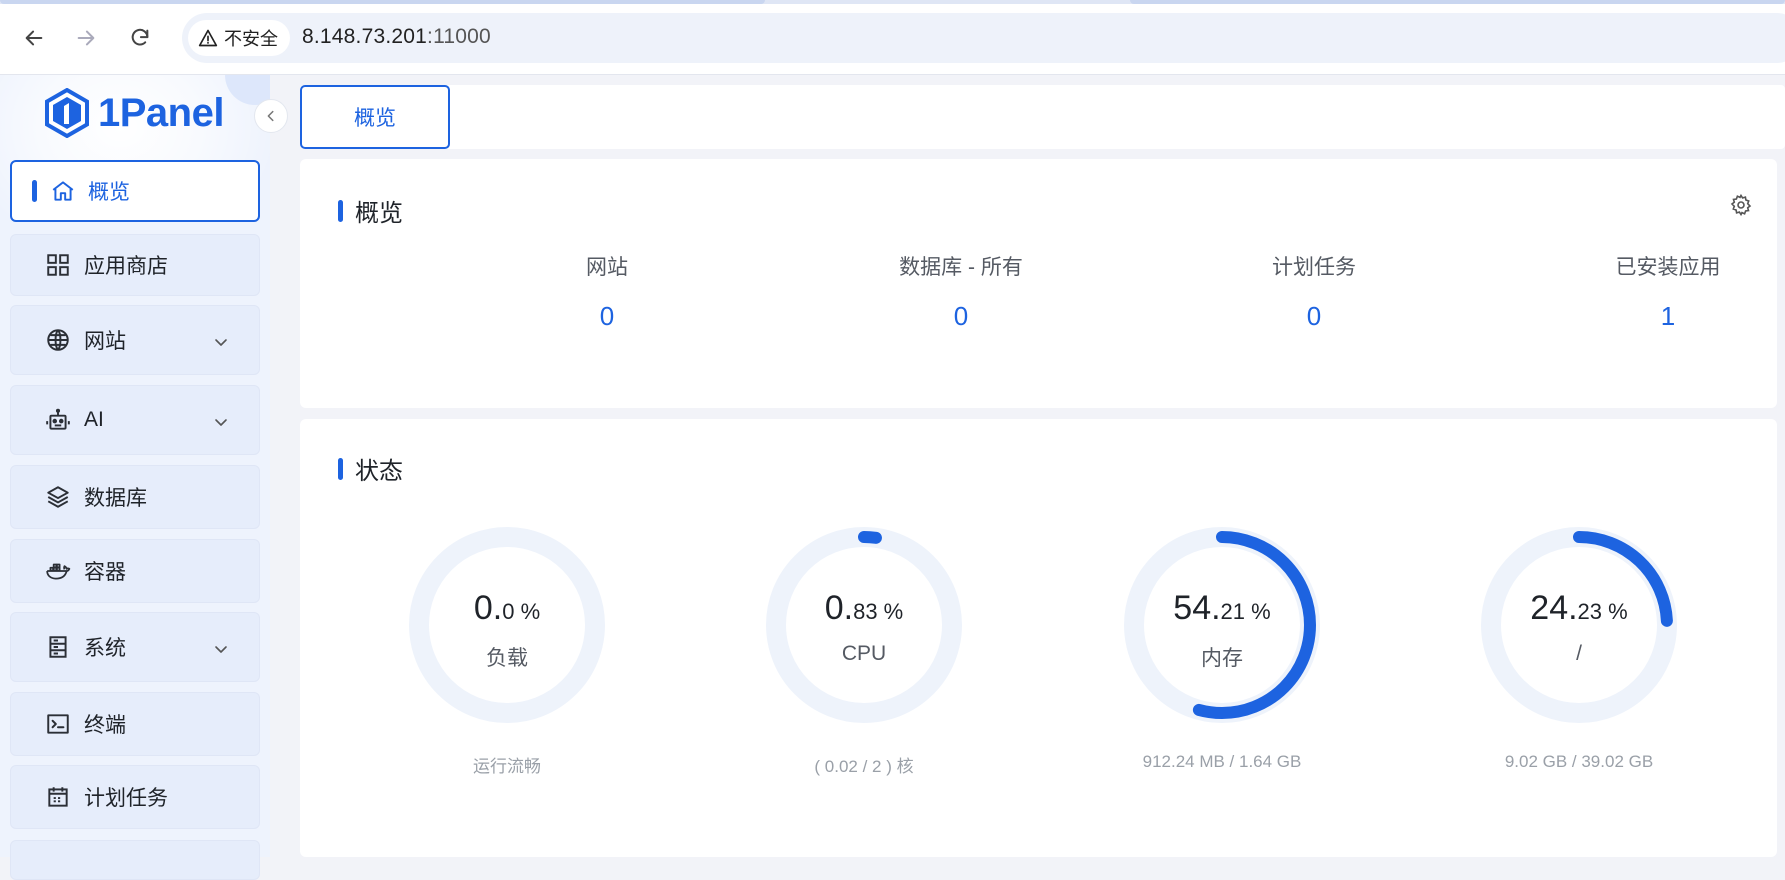  I want to click on reload-icon, so click(140, 37).